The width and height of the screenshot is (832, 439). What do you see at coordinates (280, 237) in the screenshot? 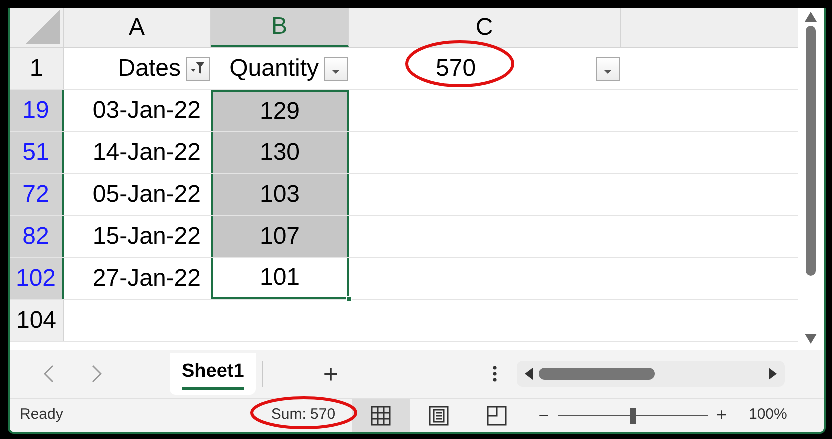
I see `table-cell-text: 107` at bounding box center [280, 237].